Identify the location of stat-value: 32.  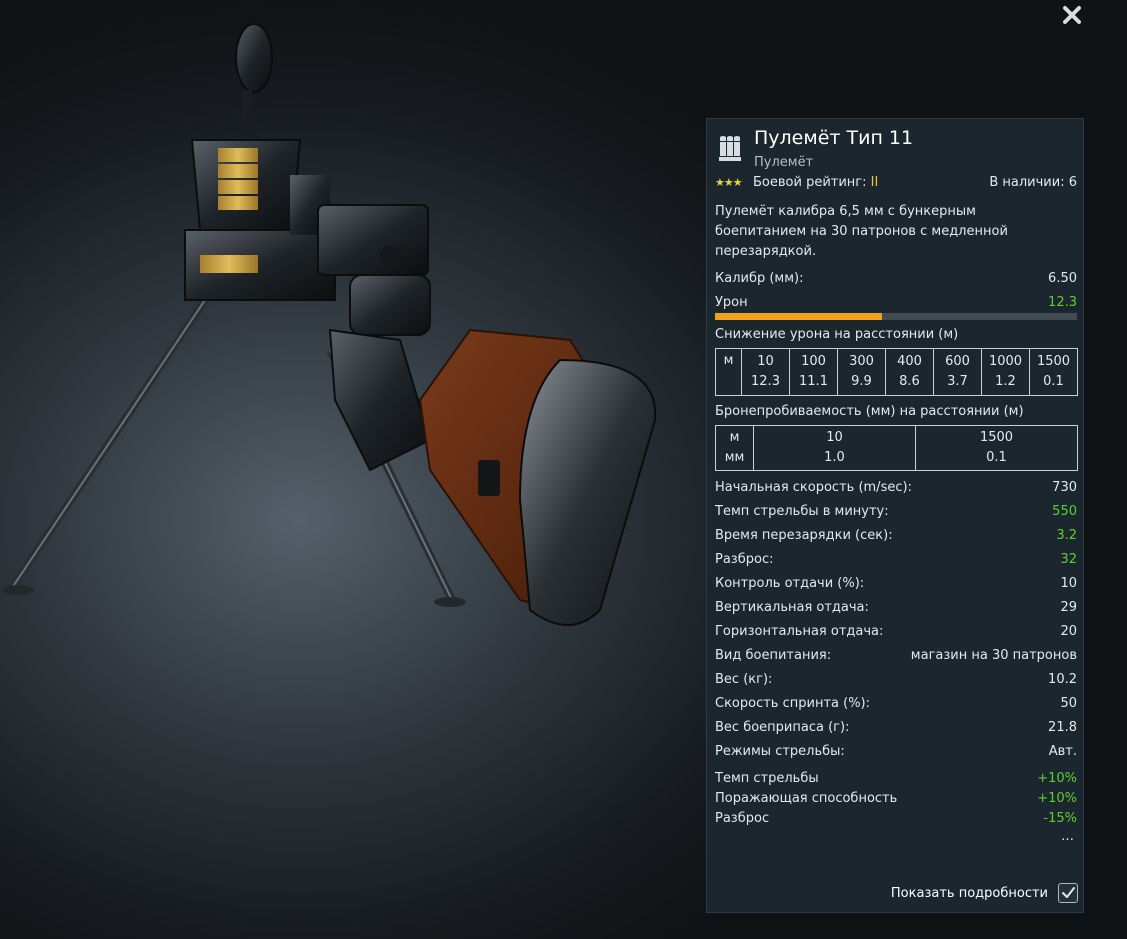
(1068, 559).